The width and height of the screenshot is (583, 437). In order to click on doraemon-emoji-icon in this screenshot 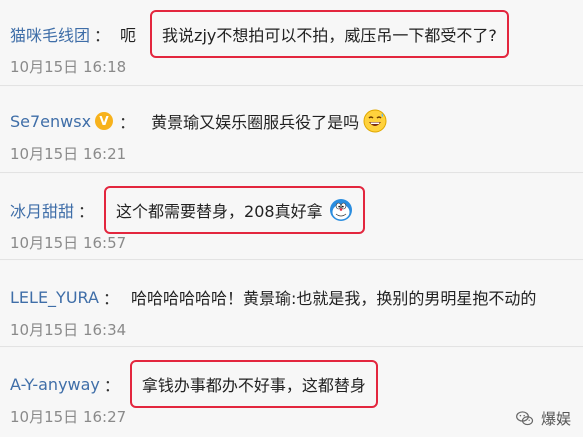, I will do `click(340, 210)`.